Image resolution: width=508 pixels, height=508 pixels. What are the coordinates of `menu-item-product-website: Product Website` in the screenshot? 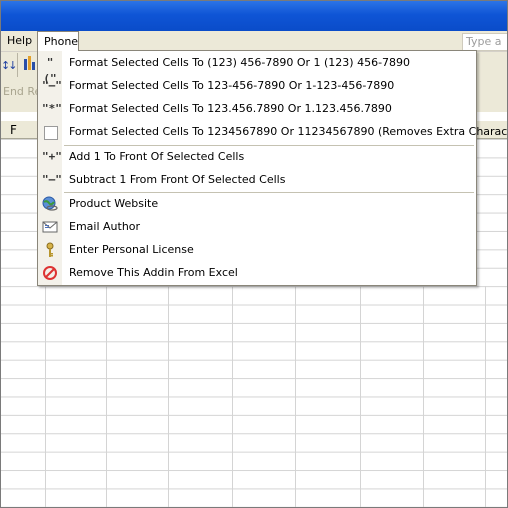 It's located at (257, 204).